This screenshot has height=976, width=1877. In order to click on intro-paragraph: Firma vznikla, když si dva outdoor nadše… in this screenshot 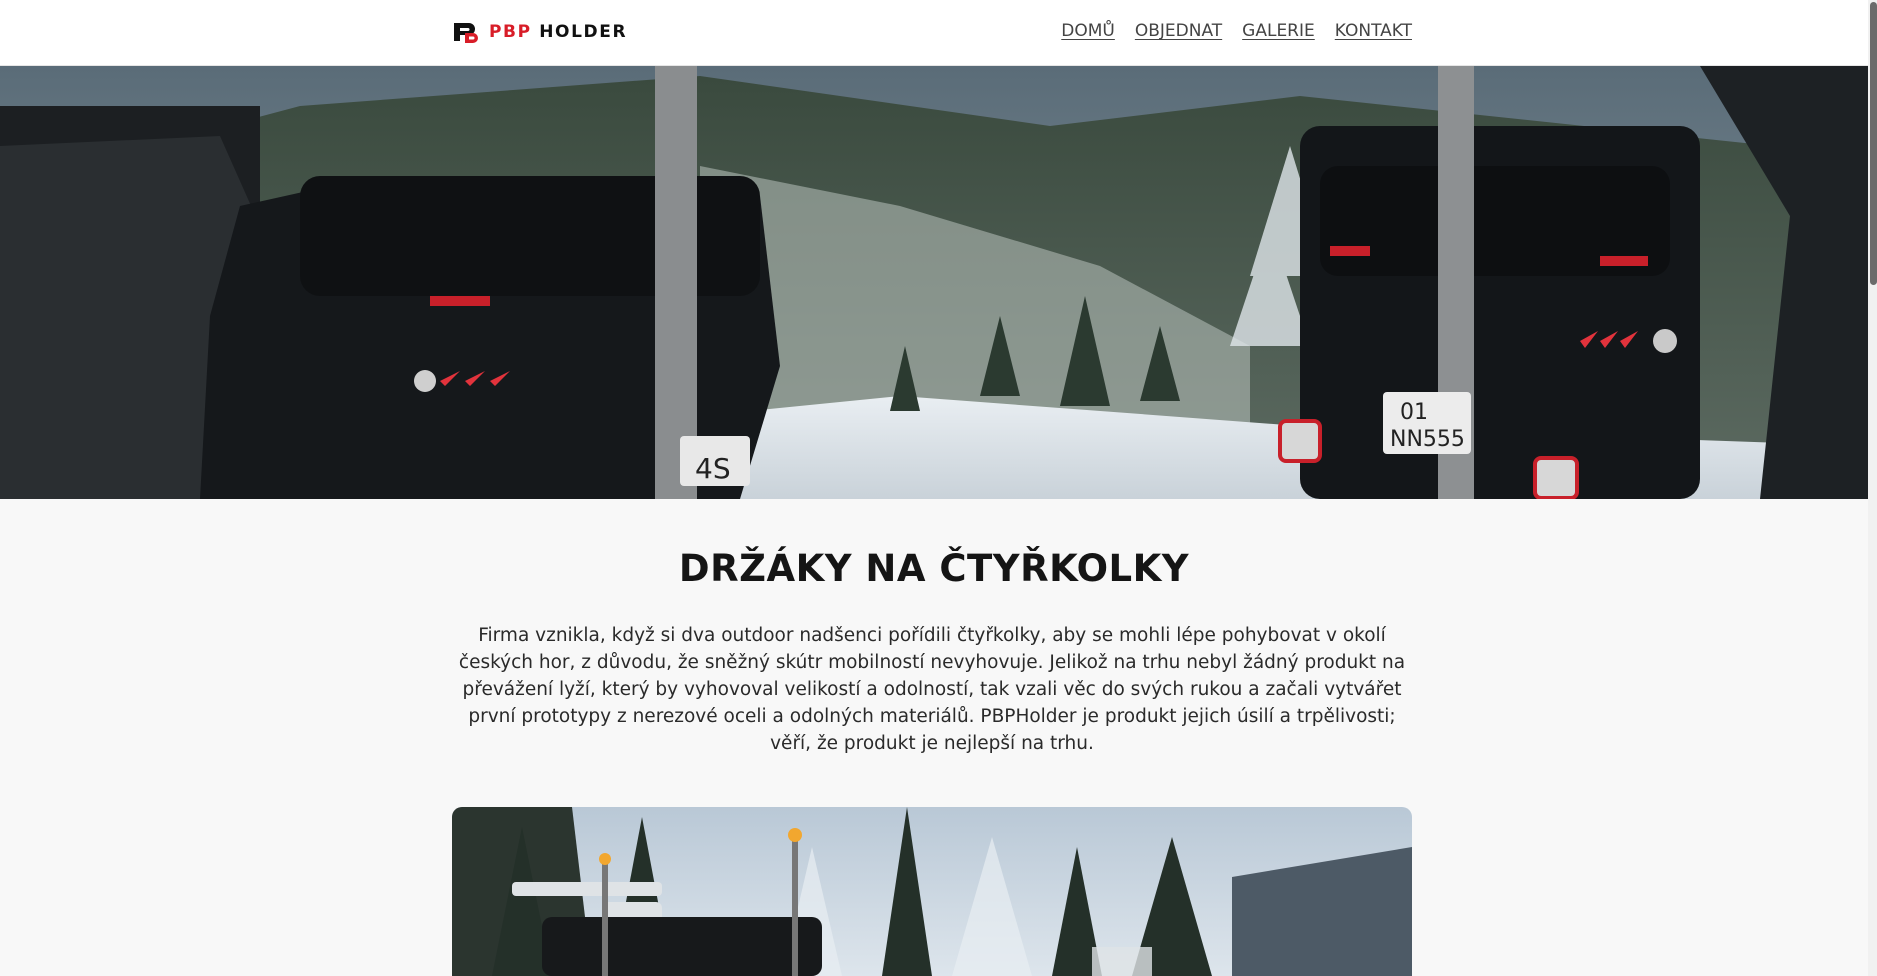, I will do `click(932, 689)`.